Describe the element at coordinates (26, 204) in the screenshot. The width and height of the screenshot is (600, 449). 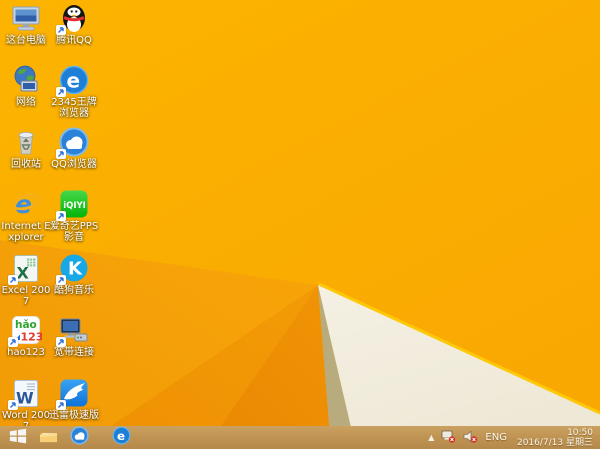
I see `ie-icon: e` at that location.